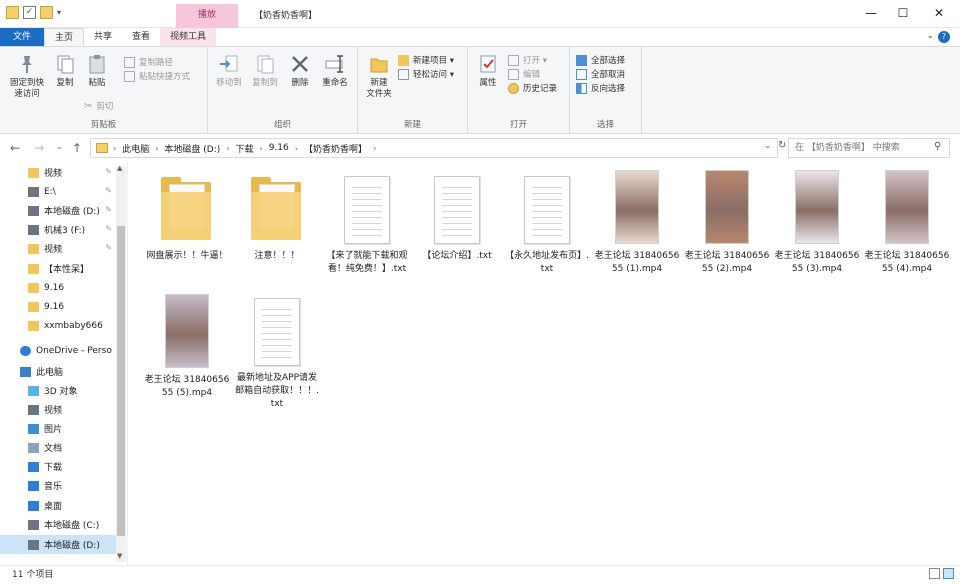 Image resolution: width=960 pixels, height=584 pixels. I want to click on select-none-button: 全部取消, so click(600, 74).